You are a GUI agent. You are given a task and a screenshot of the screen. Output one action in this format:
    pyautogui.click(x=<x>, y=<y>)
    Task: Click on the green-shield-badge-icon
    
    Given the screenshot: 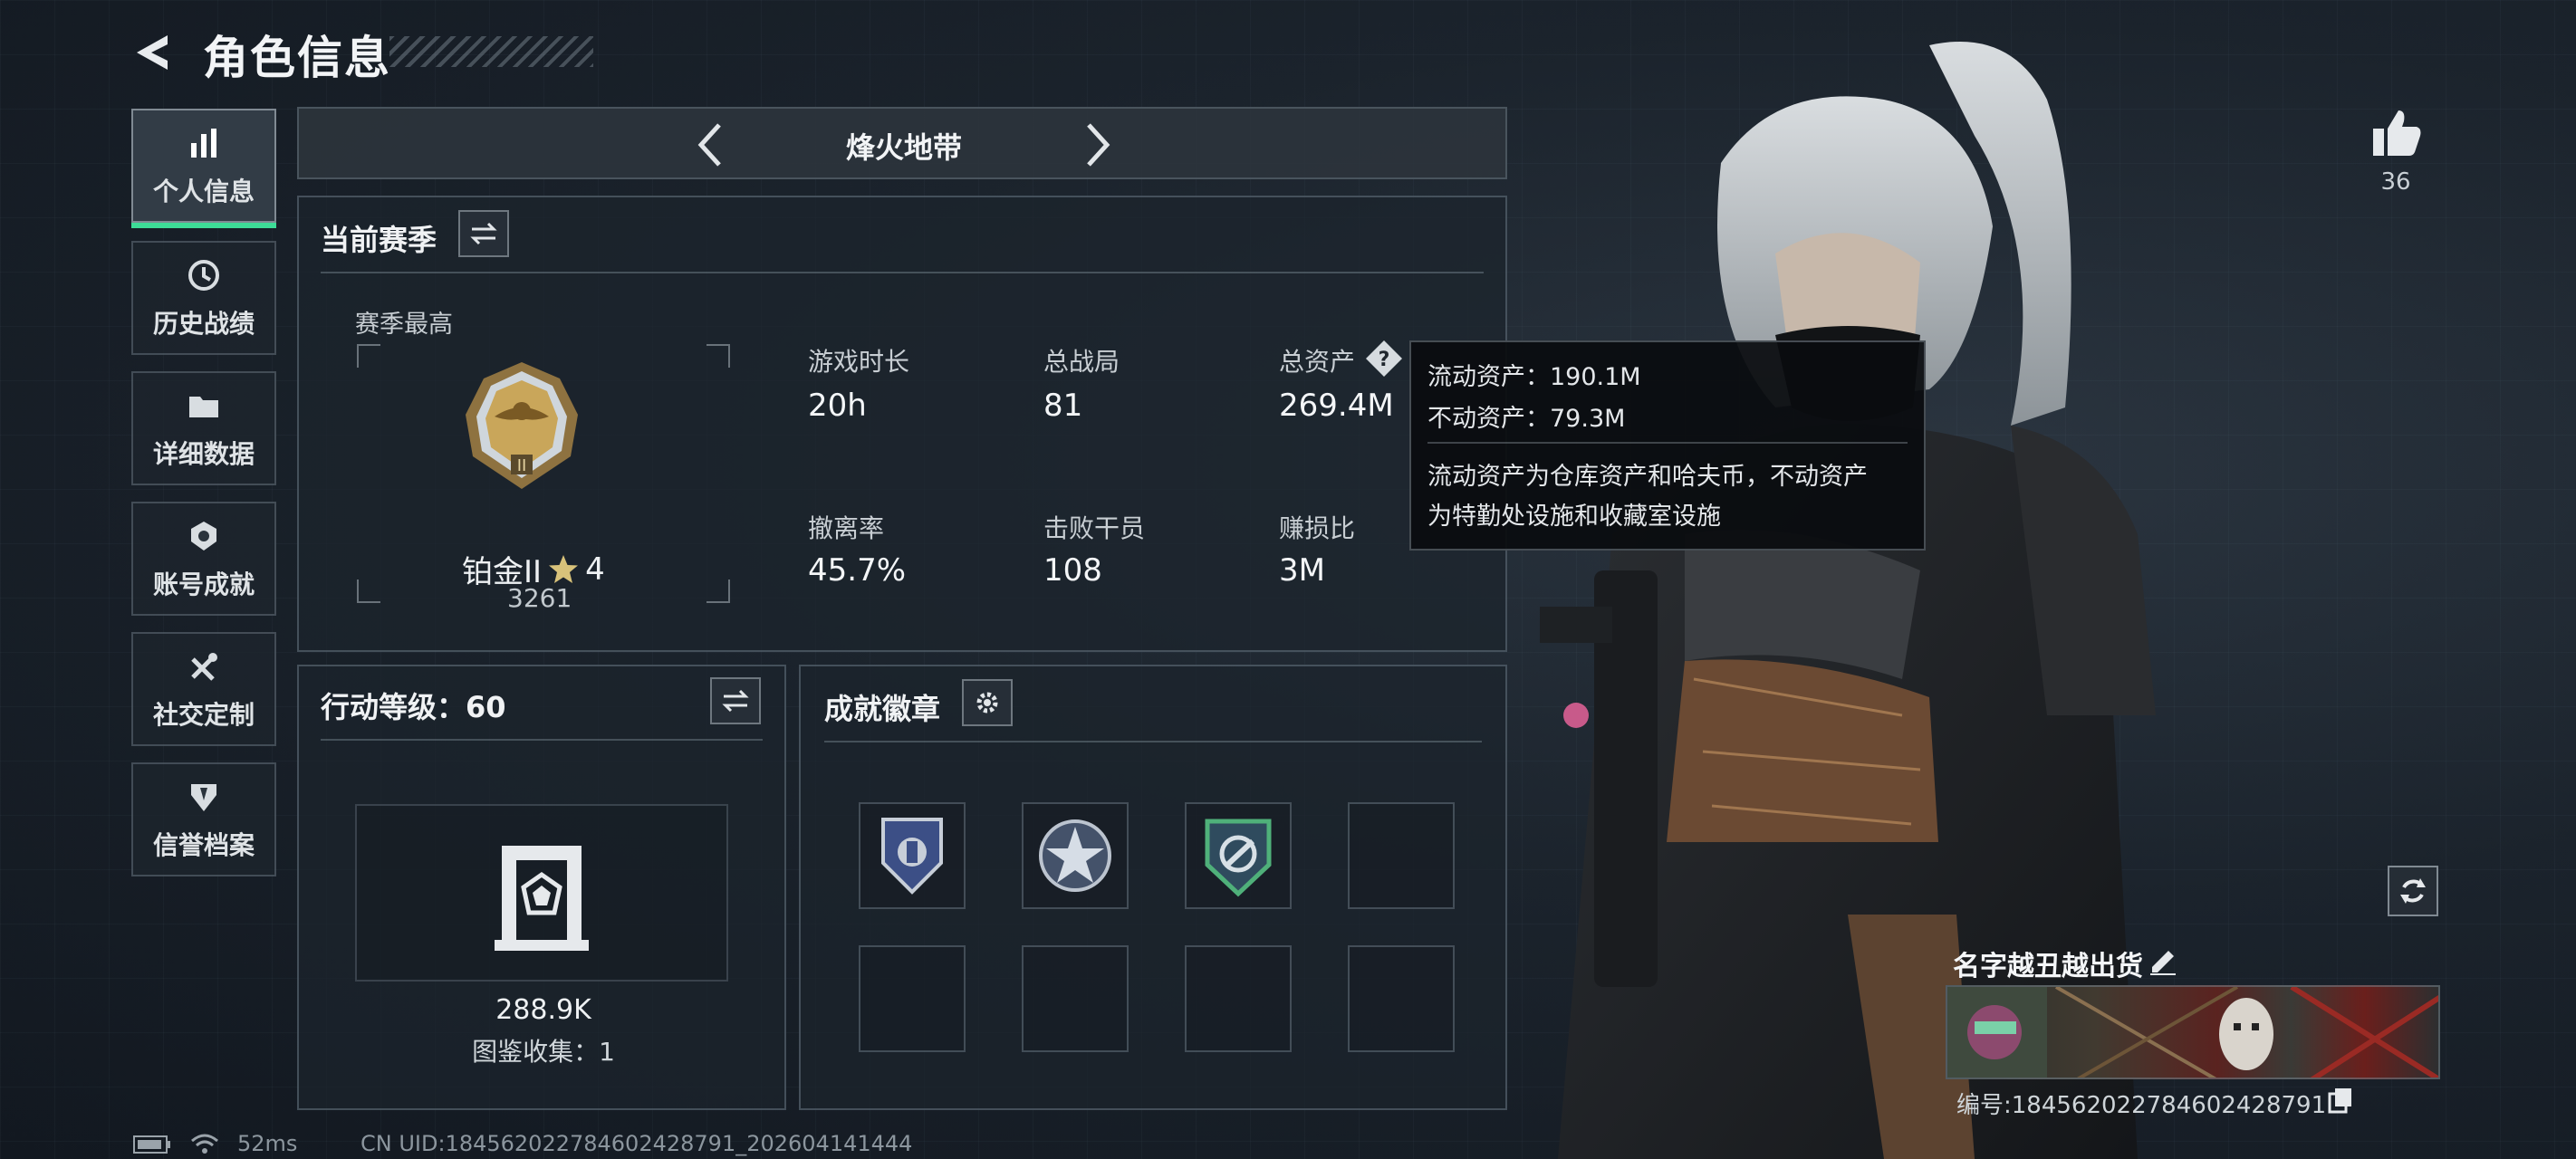 What is the action you would take?
    pyautogui.click(x=1238, y=858)
    